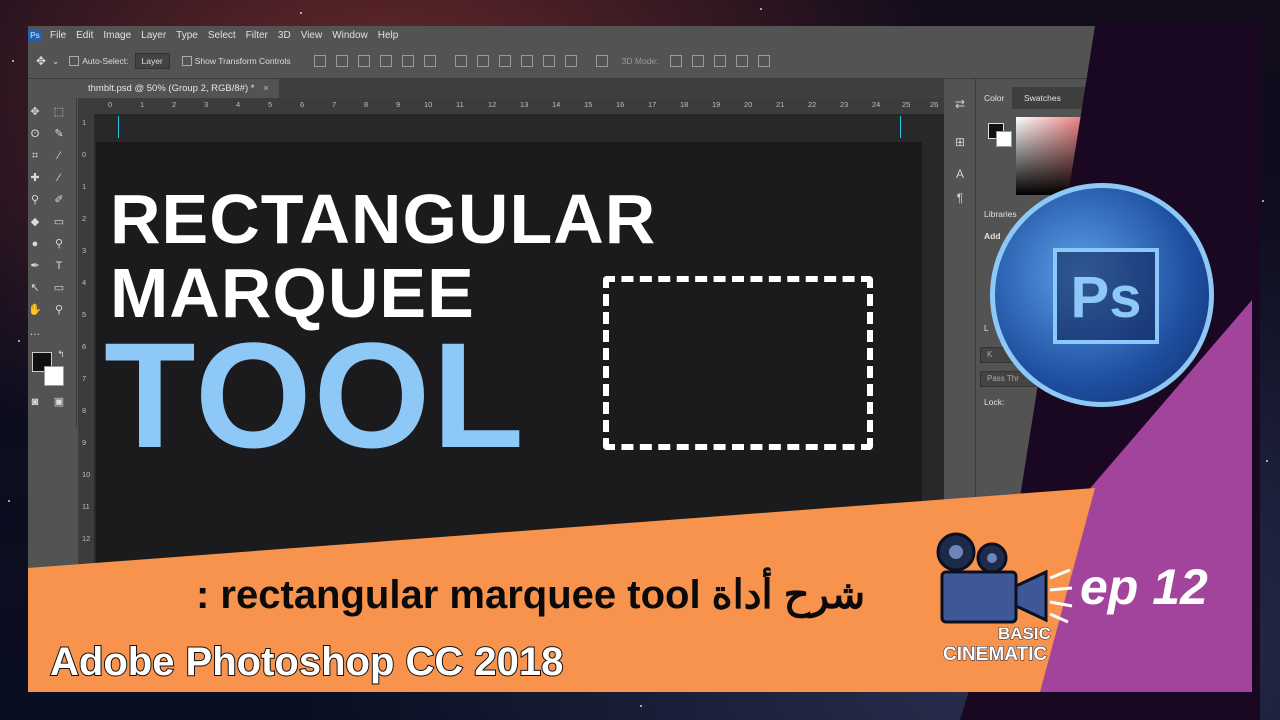 The height and width of the screenshot is (720, 1280). What do you see at coordinates (531, 595) in the screenshot?
I see `video-subtitle: : rectangular marquee tool شرح أداة` at bounding box center [531, 595].